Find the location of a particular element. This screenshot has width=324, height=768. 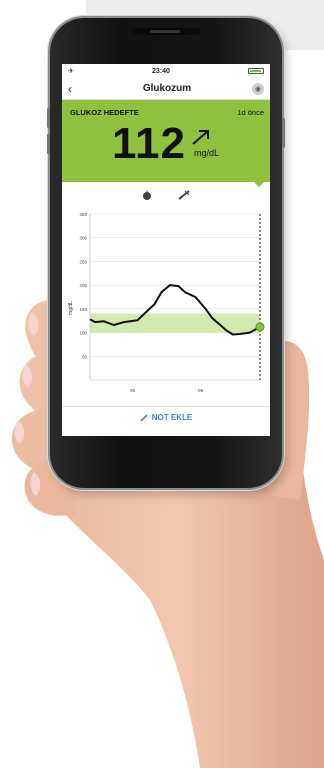

phone-speaker is located at coordinates (165, 31).